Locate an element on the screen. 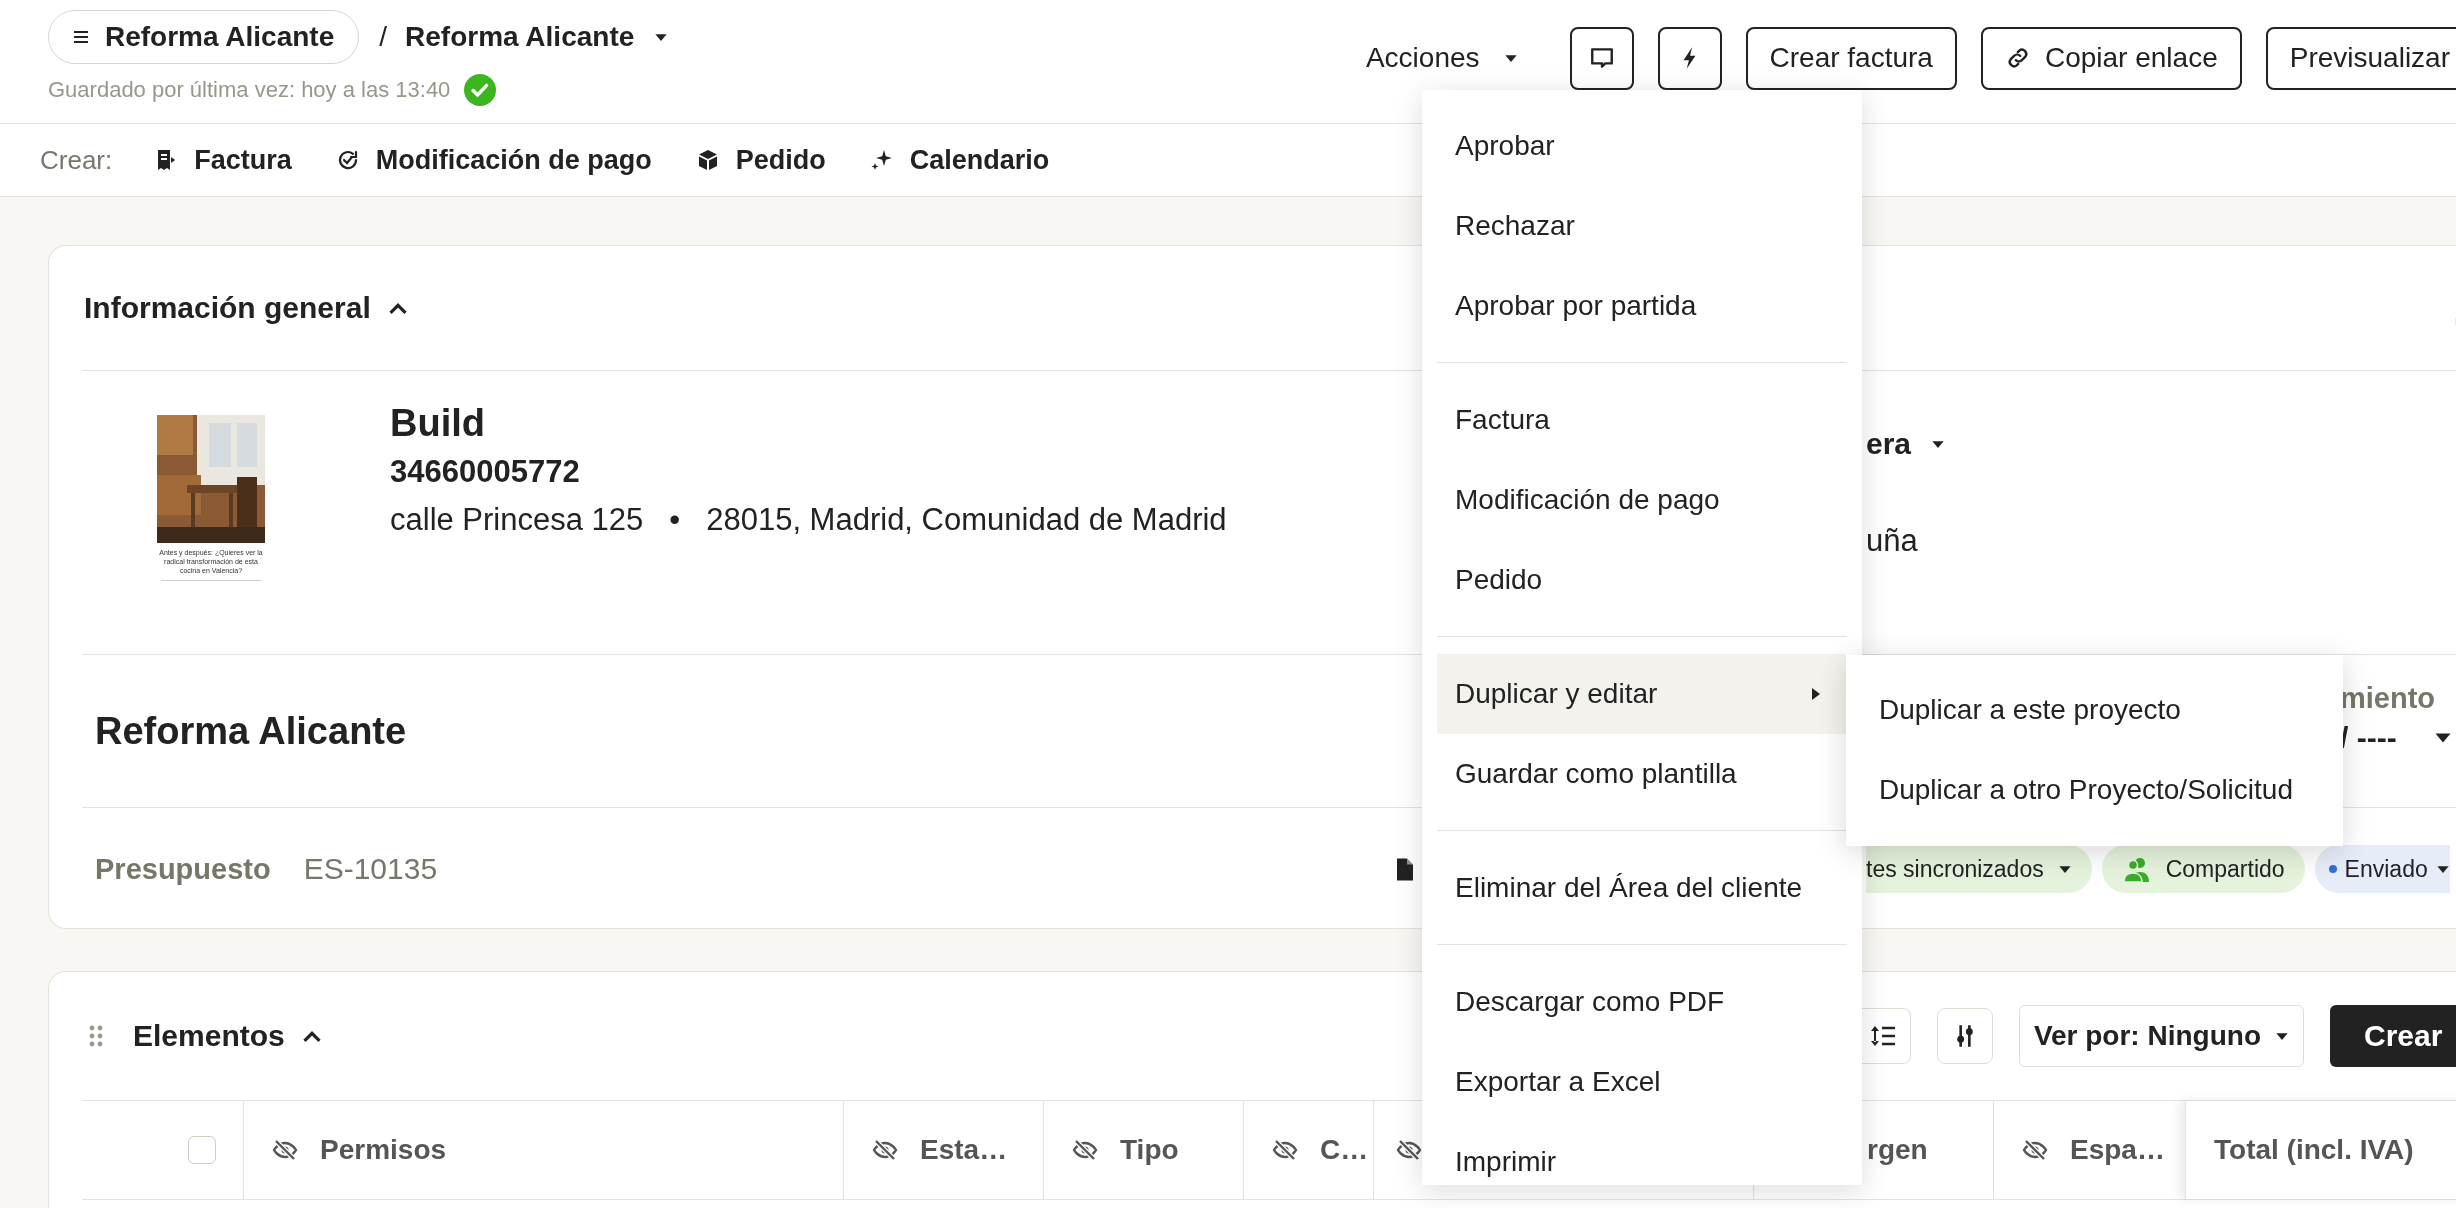 Image resolution: width=2456 pixels, height=1208 pixels. menu-item: Duplicar y editar is located at coordinates (1641, 694).